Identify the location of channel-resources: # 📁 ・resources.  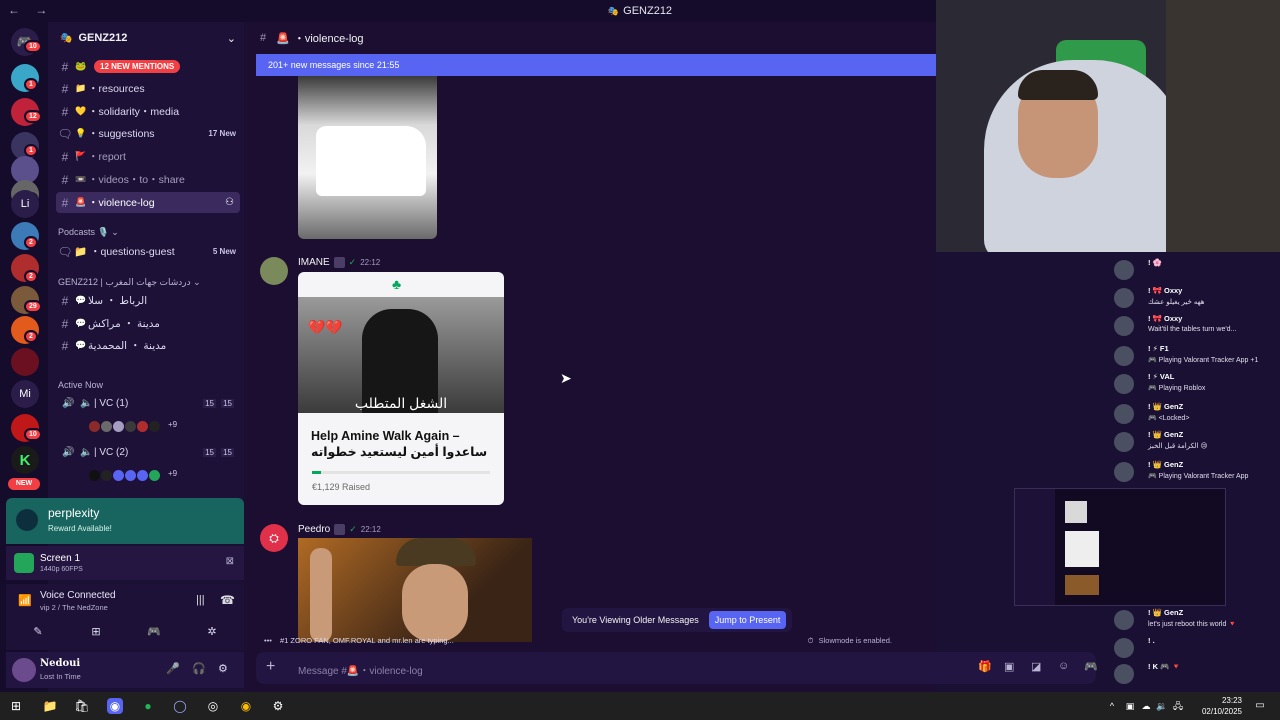
(148, 88).